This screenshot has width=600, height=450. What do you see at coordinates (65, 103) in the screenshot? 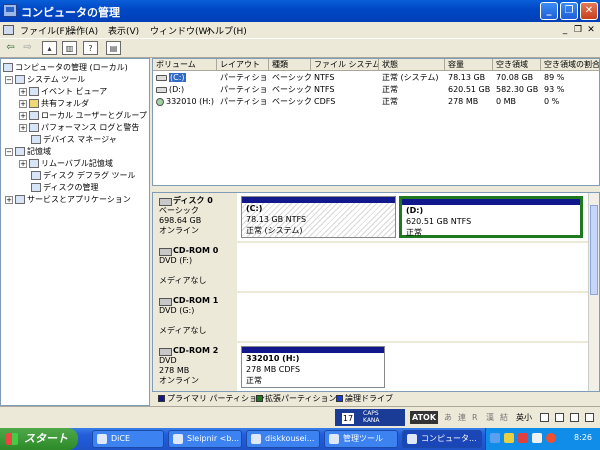
I see `tree-label: 共有フォルダ` at bounding box center [65, 103].